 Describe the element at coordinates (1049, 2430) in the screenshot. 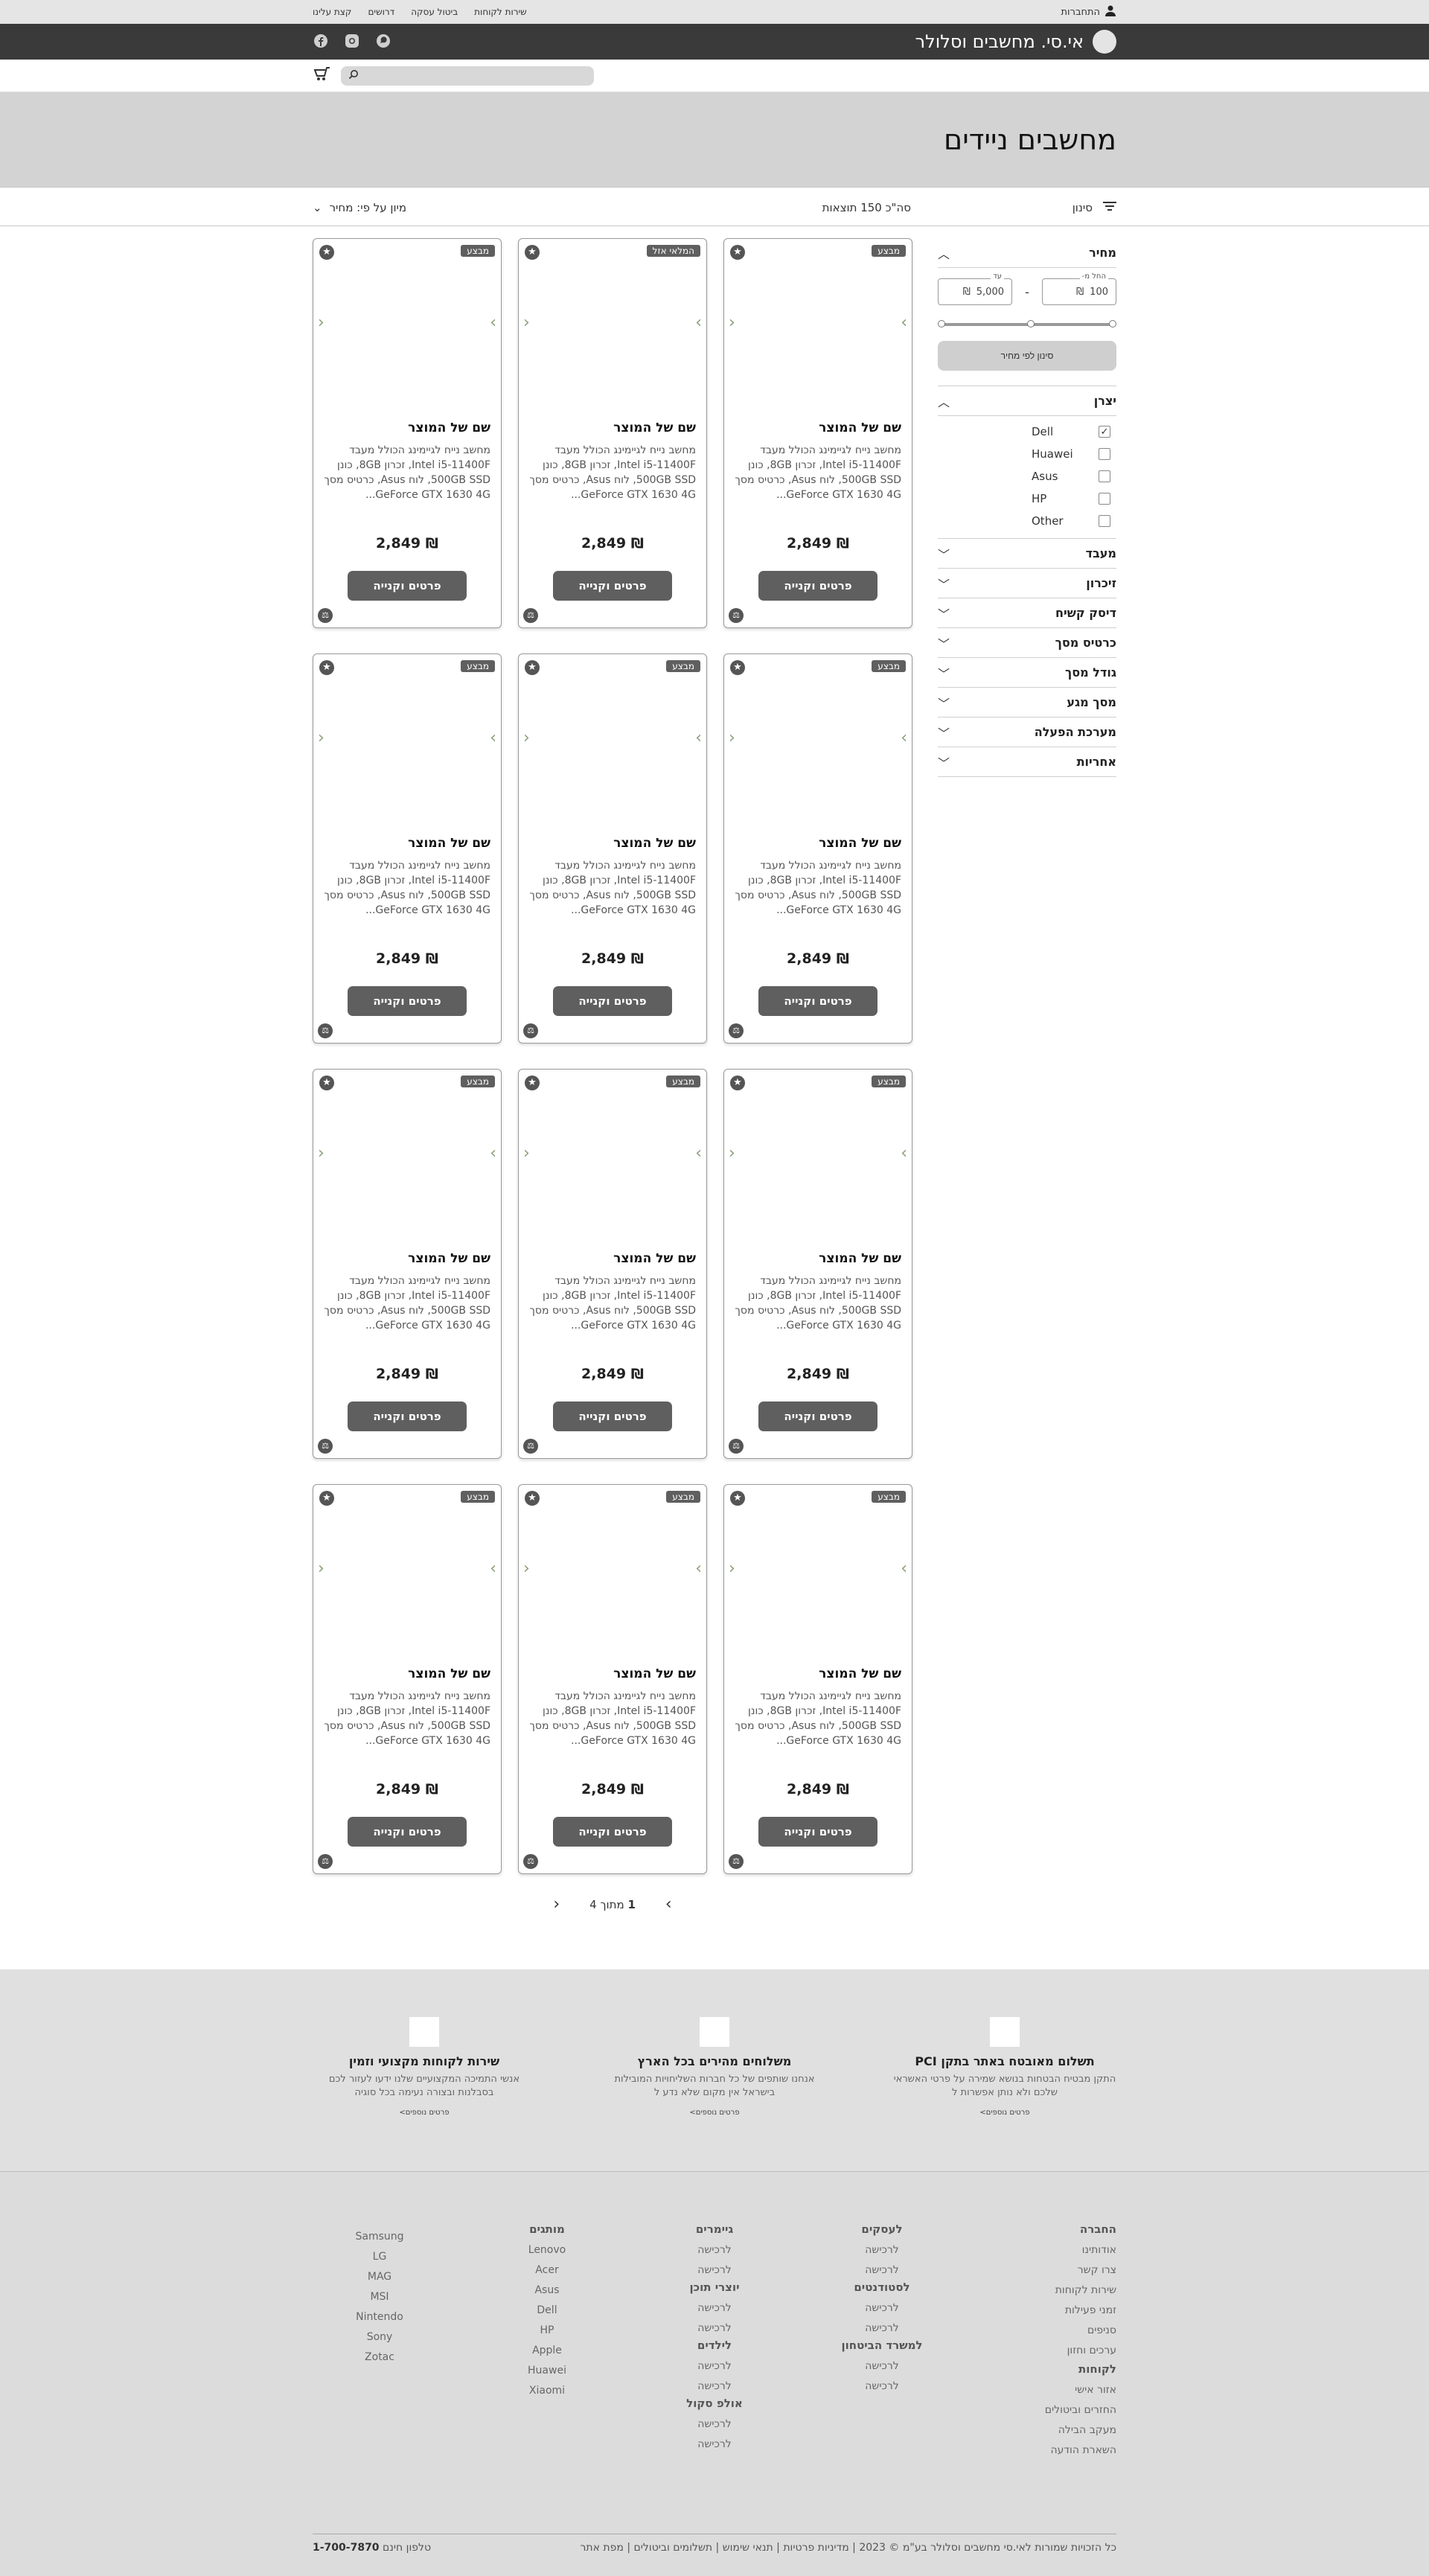

I see `footer-link: מעקב הבילה` at that location.